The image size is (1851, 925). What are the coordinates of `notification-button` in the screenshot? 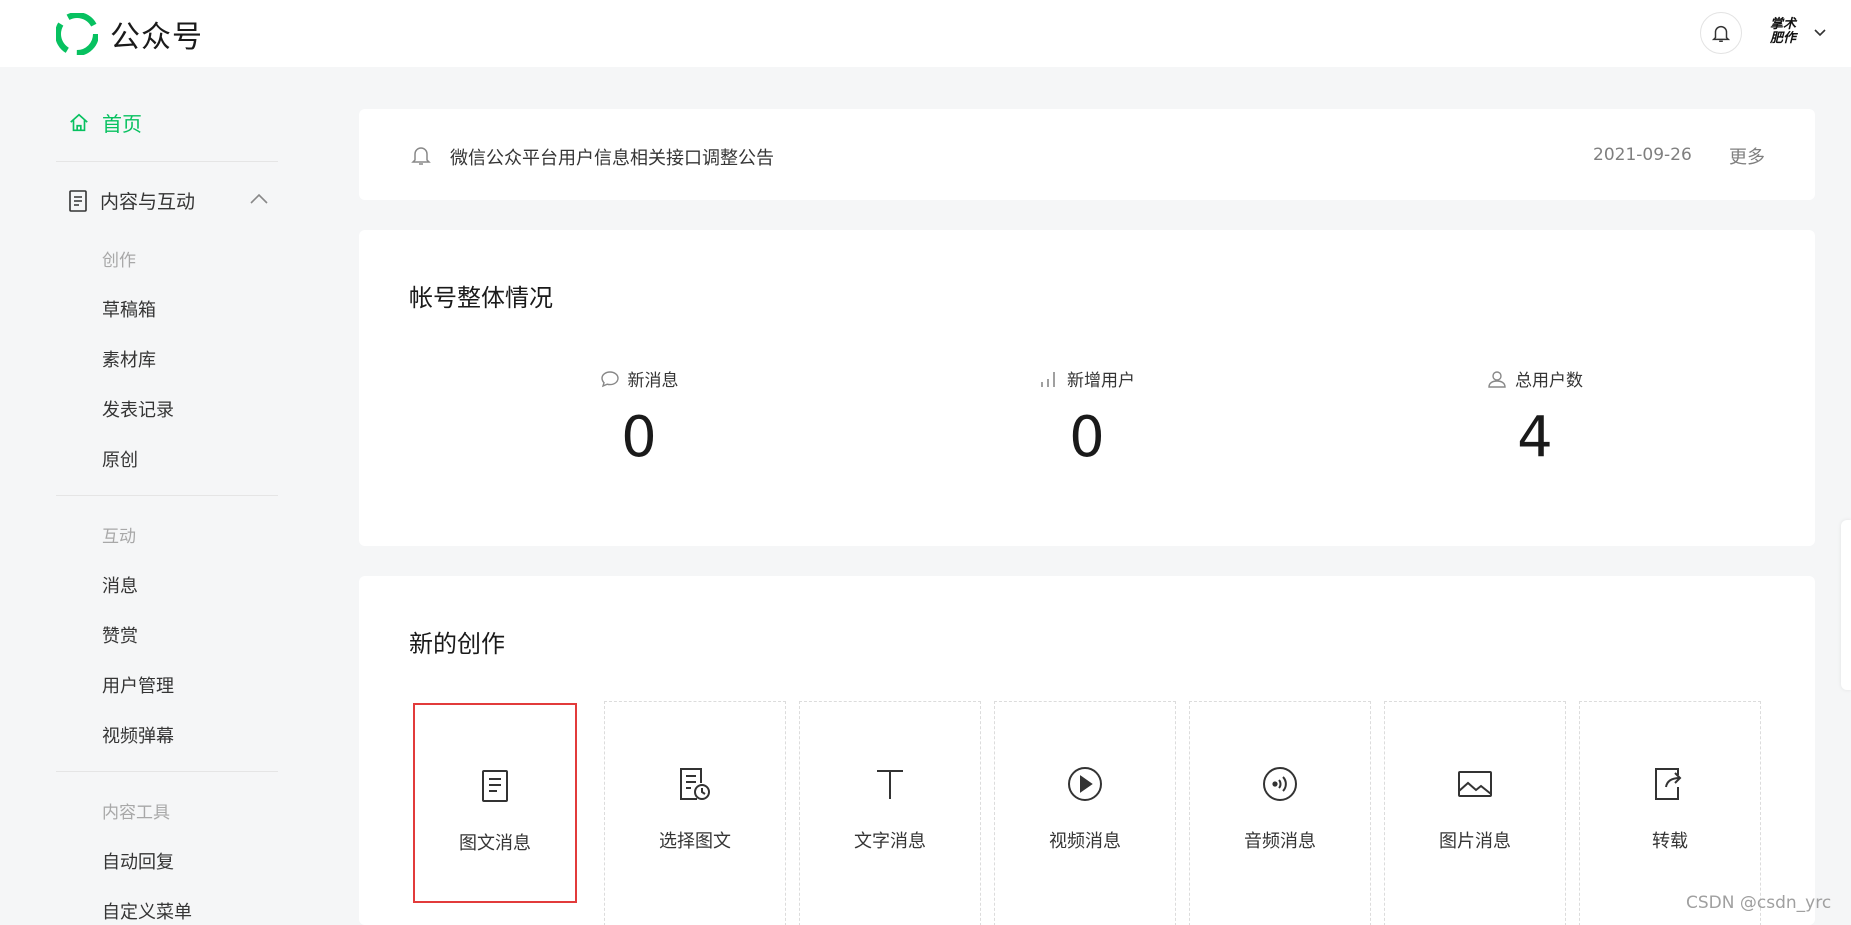 It's located at (1721, 33).